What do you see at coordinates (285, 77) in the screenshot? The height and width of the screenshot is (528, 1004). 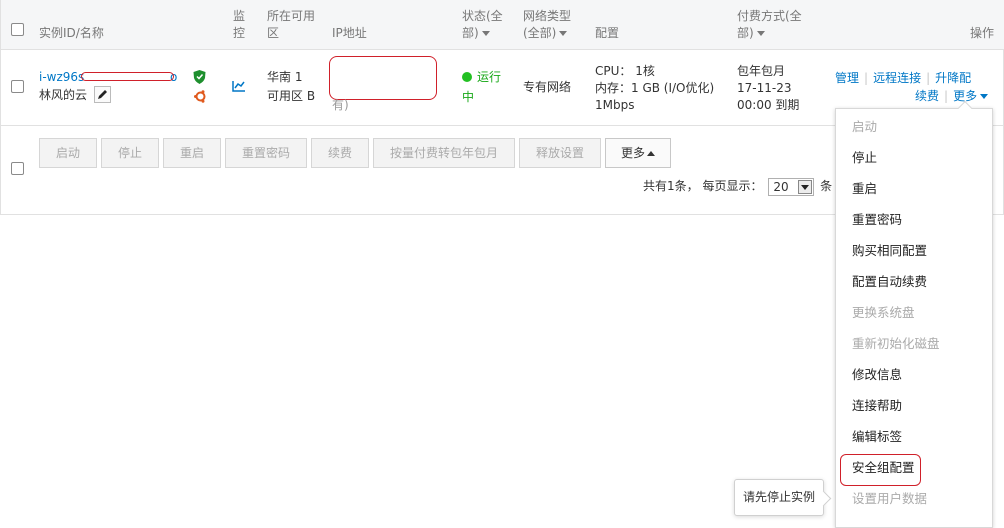 I see `zone-line1: 华南 1` at bounding box center [285, 77].